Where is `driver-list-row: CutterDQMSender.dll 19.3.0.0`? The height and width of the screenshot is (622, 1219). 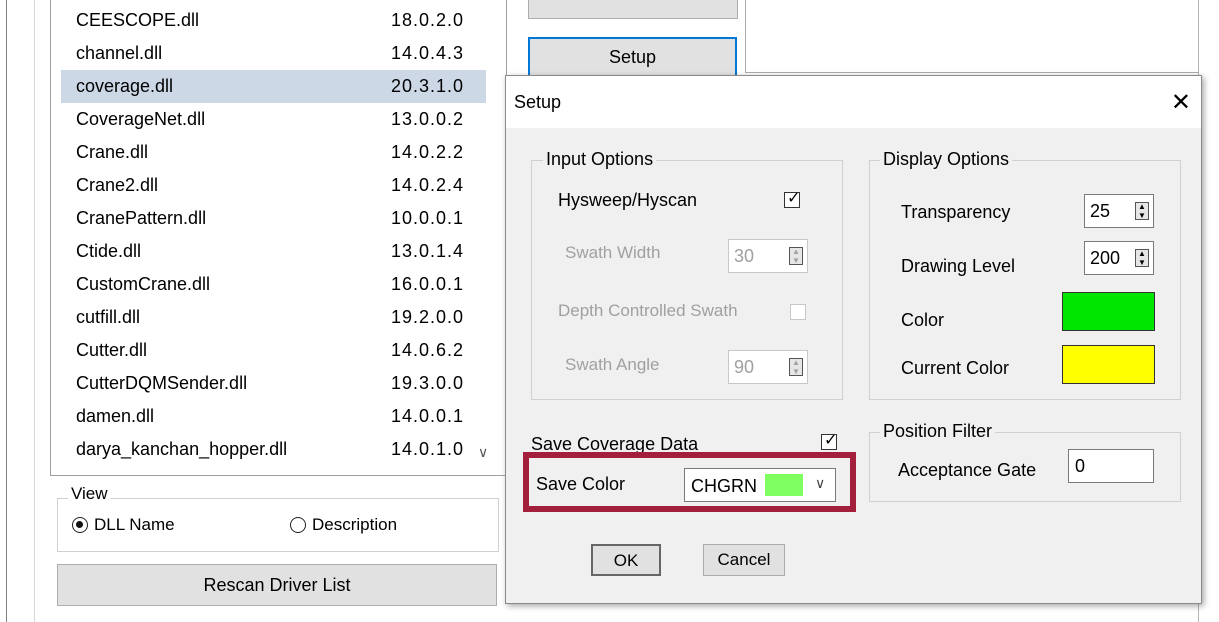 driver-list-row: CutterDQMSender.dll 19.3.0.0 is located at coordinates (273, 383).